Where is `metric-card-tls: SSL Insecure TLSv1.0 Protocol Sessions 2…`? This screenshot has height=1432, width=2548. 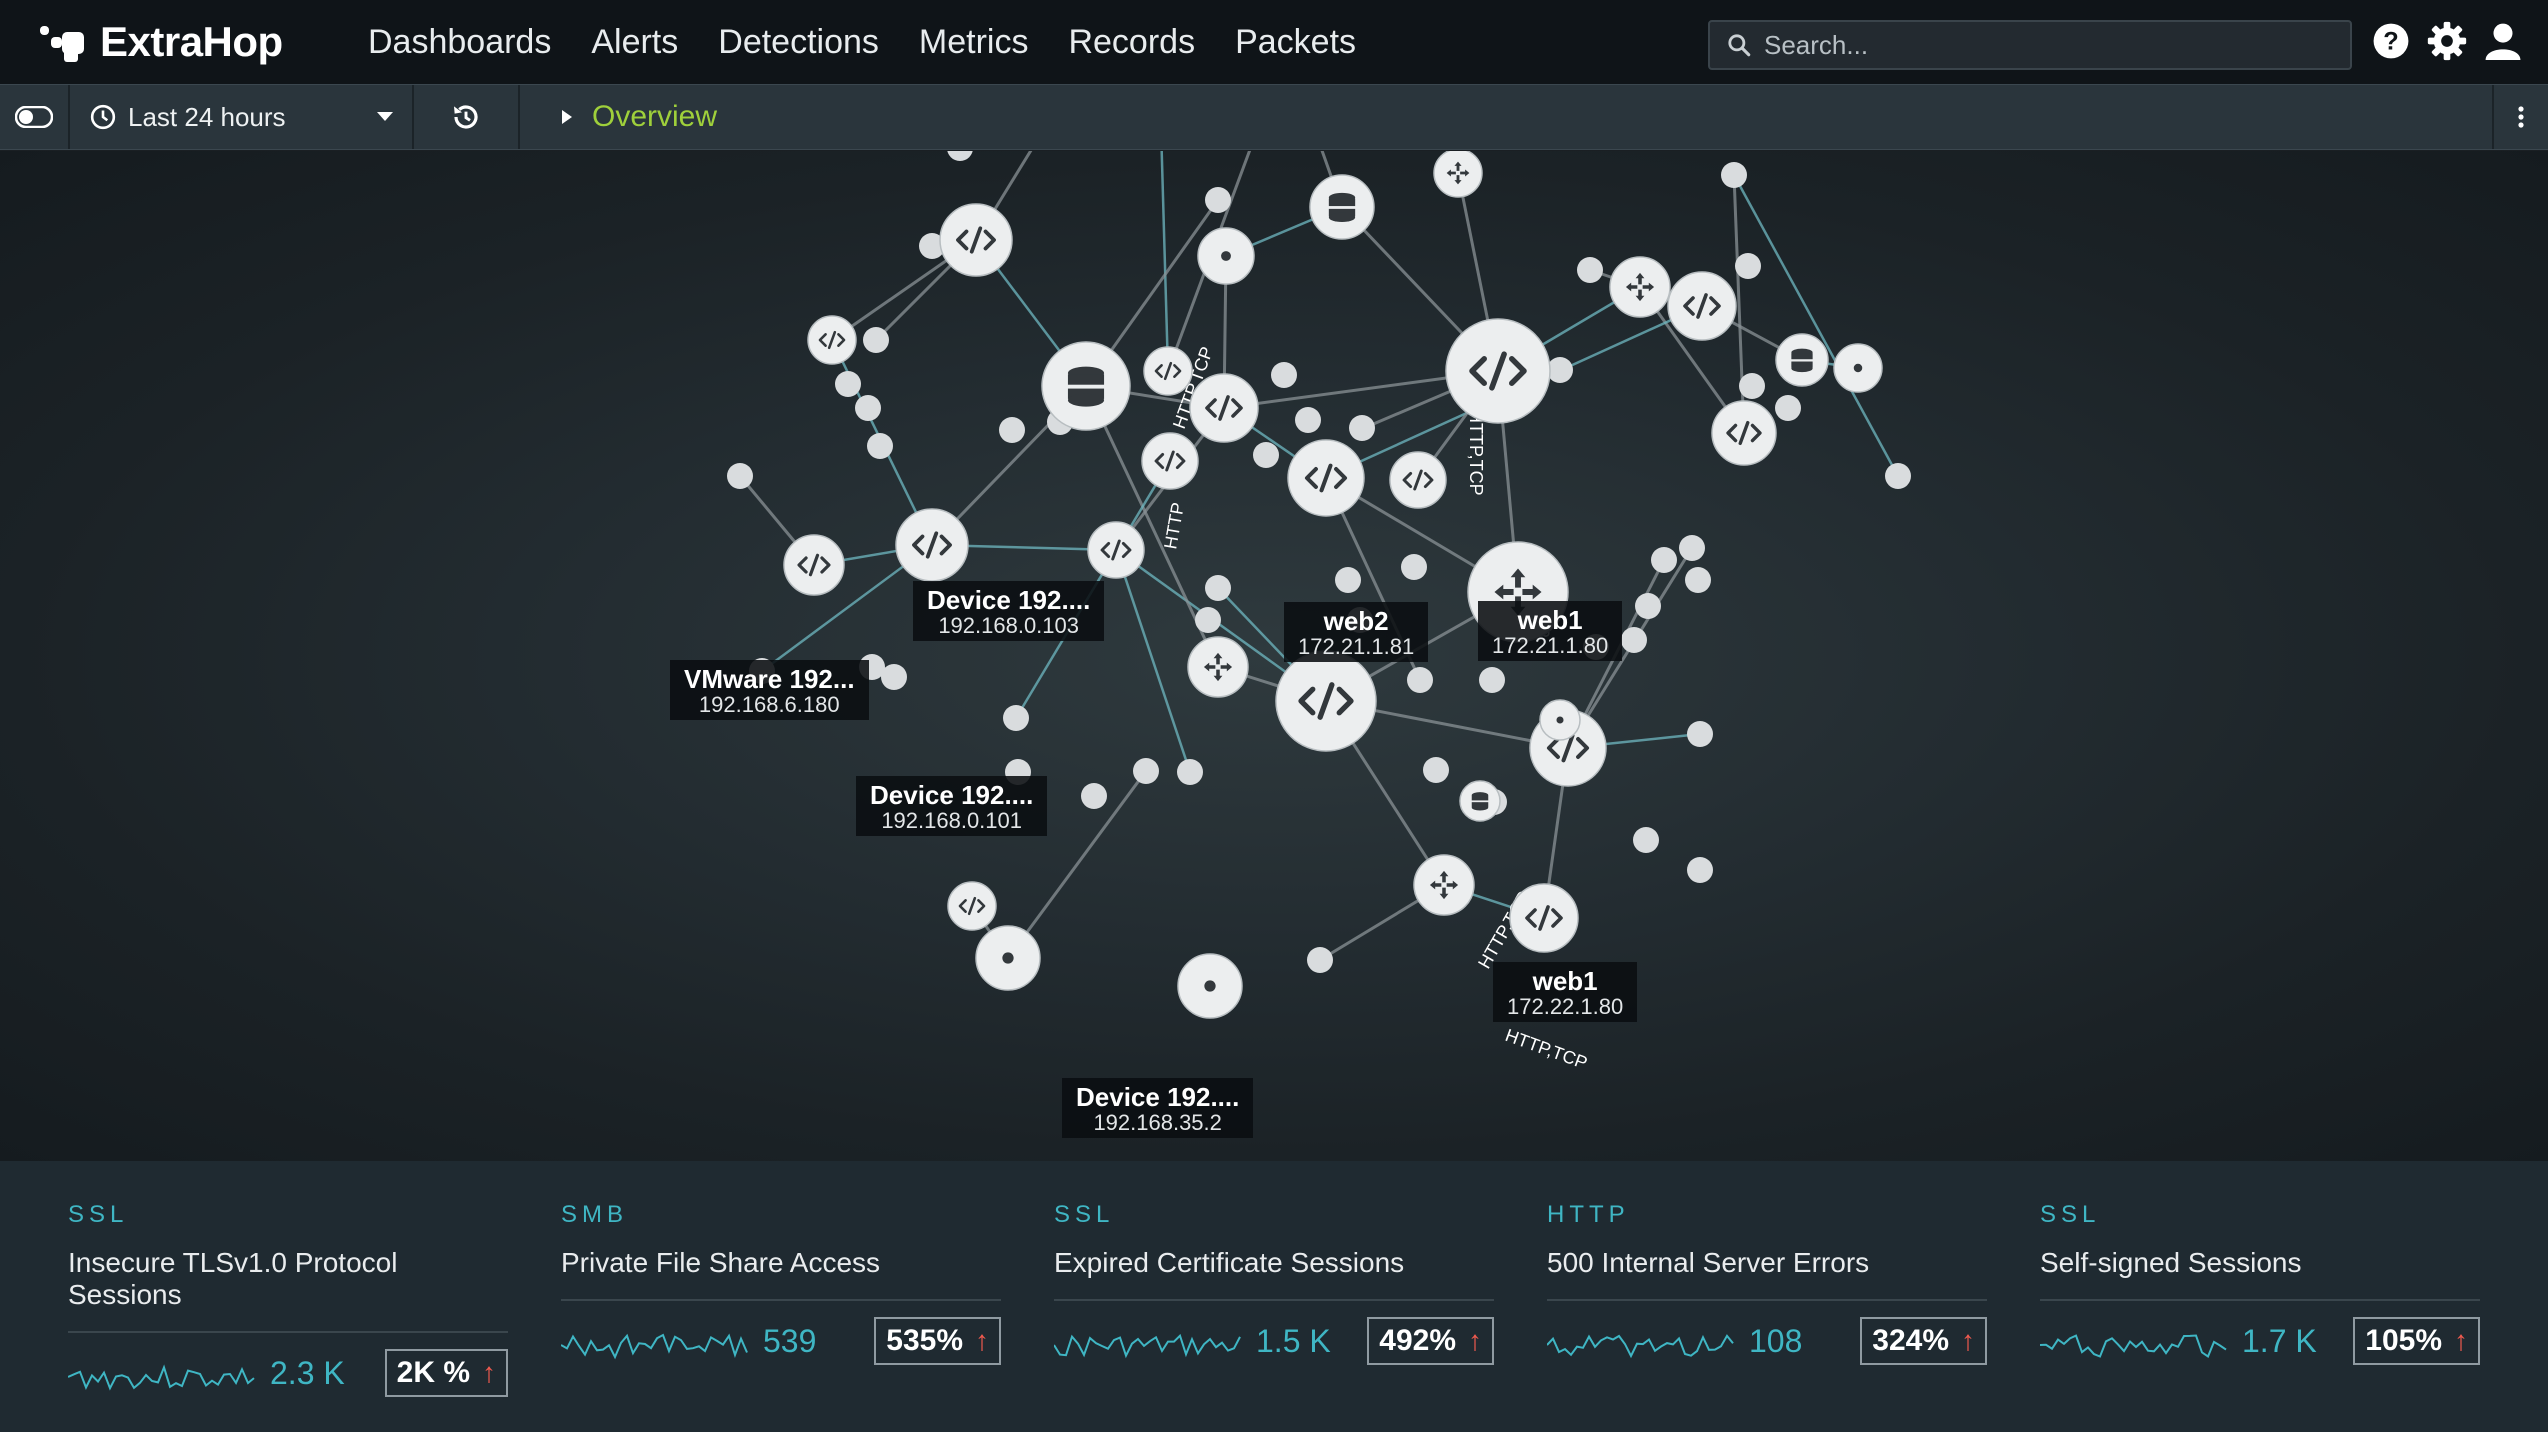
metric-card-tls: SSL Insecure TLSv1.0 Protocol Sessions 2… is located at coordinates (288, 1301).